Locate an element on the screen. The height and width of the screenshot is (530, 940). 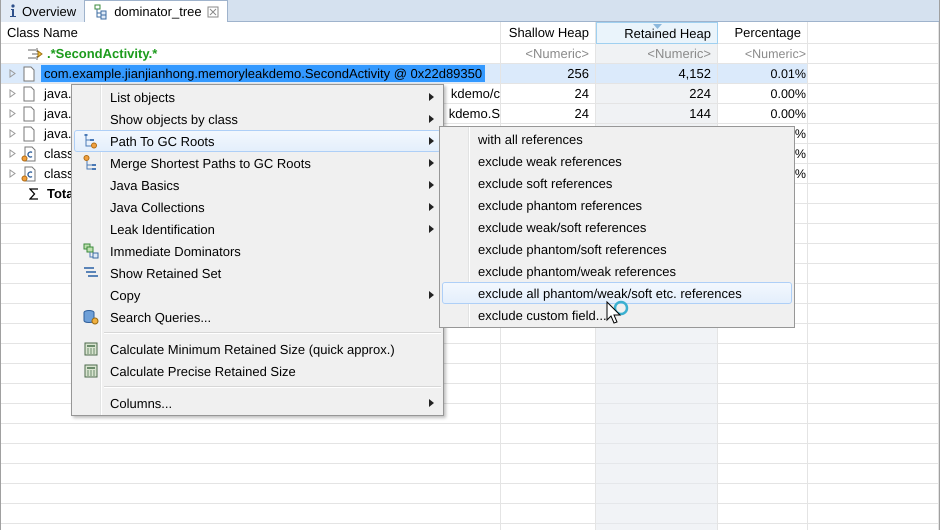
table-cell: 224 is located at coordinates (657, 94).